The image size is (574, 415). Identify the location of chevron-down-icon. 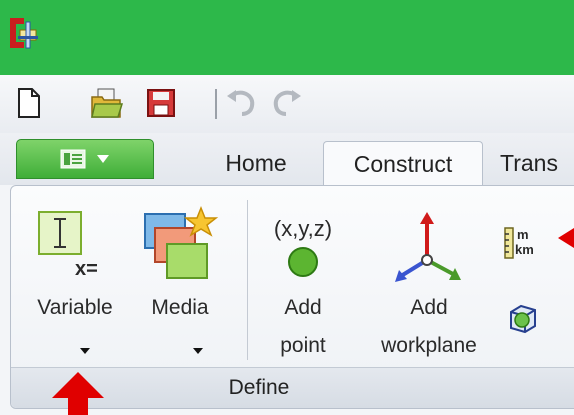
(103, 159).